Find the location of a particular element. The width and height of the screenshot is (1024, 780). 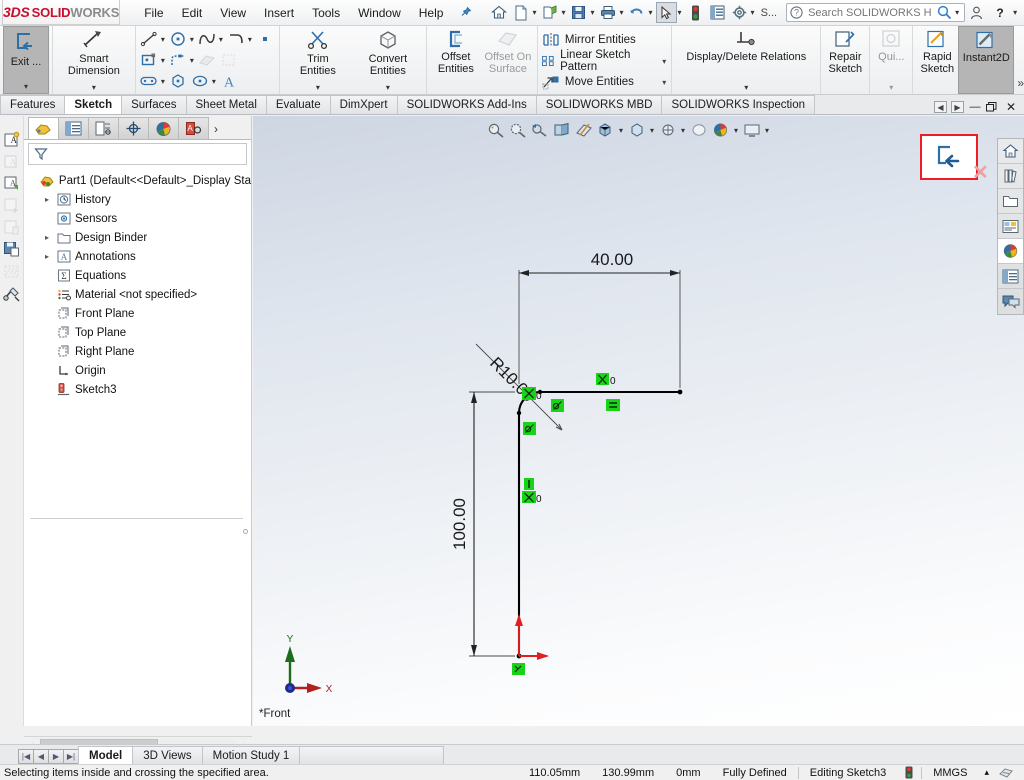

sketch-fillet-icon is located at coordinates (178, 60).